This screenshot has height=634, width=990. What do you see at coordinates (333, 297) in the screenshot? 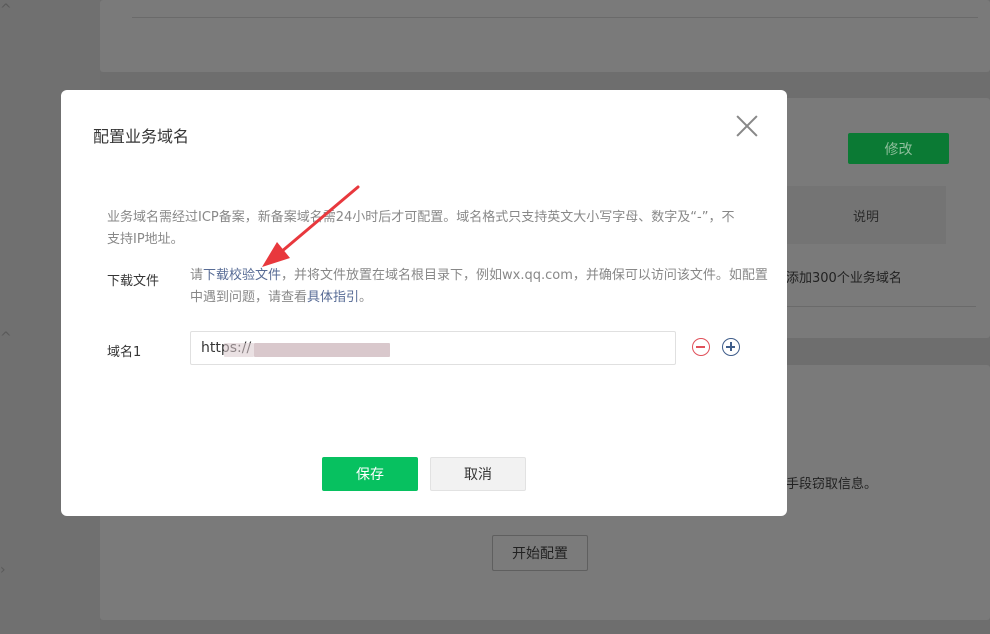
I see `guide-link: 具体指引` at bounding box center [333, 297].